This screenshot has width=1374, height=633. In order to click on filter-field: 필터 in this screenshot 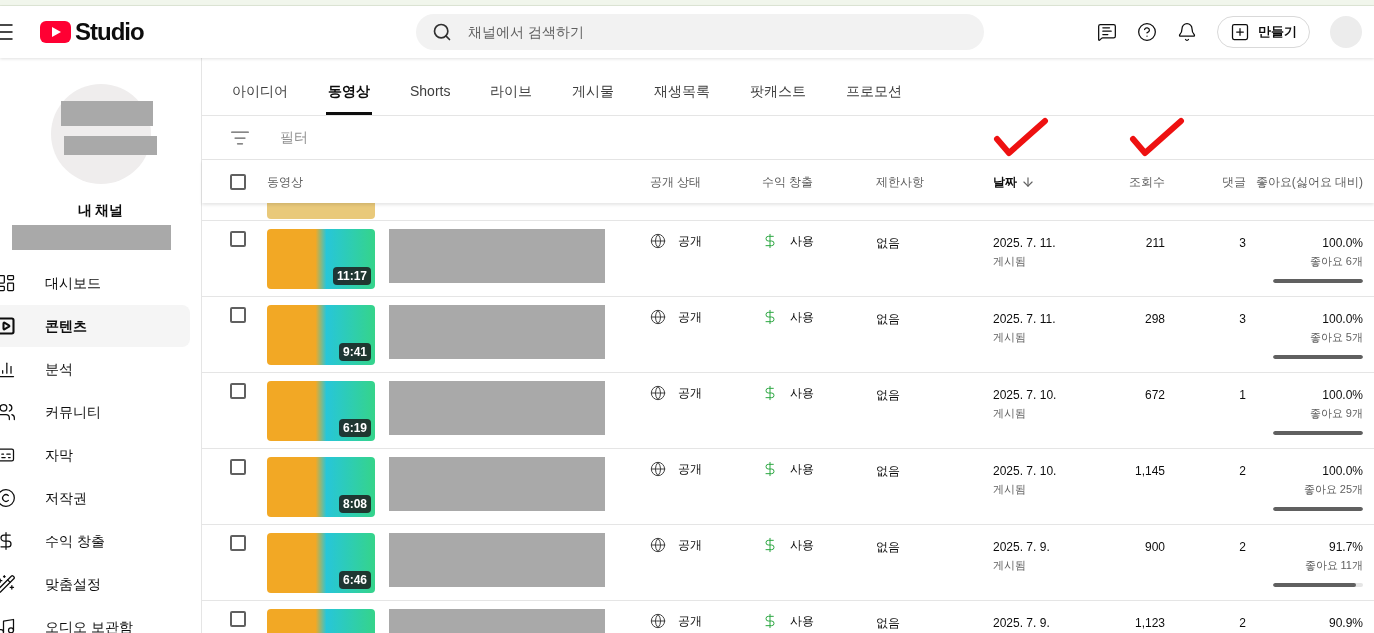, I will do `click(370, 137)`.